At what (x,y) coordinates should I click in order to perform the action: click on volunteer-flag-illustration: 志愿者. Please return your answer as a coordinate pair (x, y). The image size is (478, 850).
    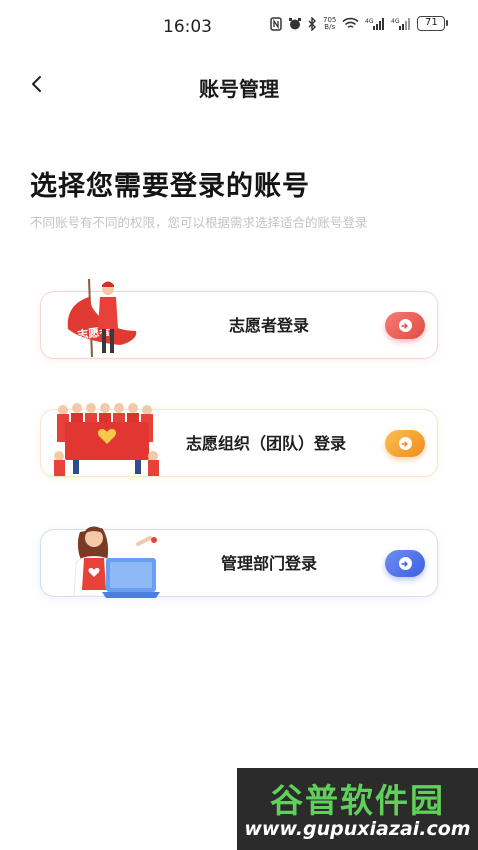
    Looking at the image, I should click on (102, 321).